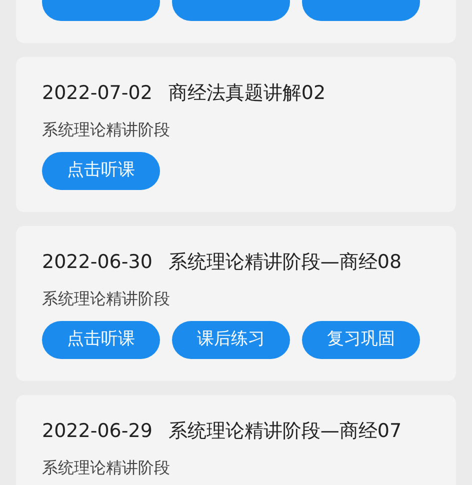 The image size is (472, 485). What do you see at coordinates (97, 431) in the screenshot?
I see `lesson-date: 2022-06-29` at bounding box center [97, 431].